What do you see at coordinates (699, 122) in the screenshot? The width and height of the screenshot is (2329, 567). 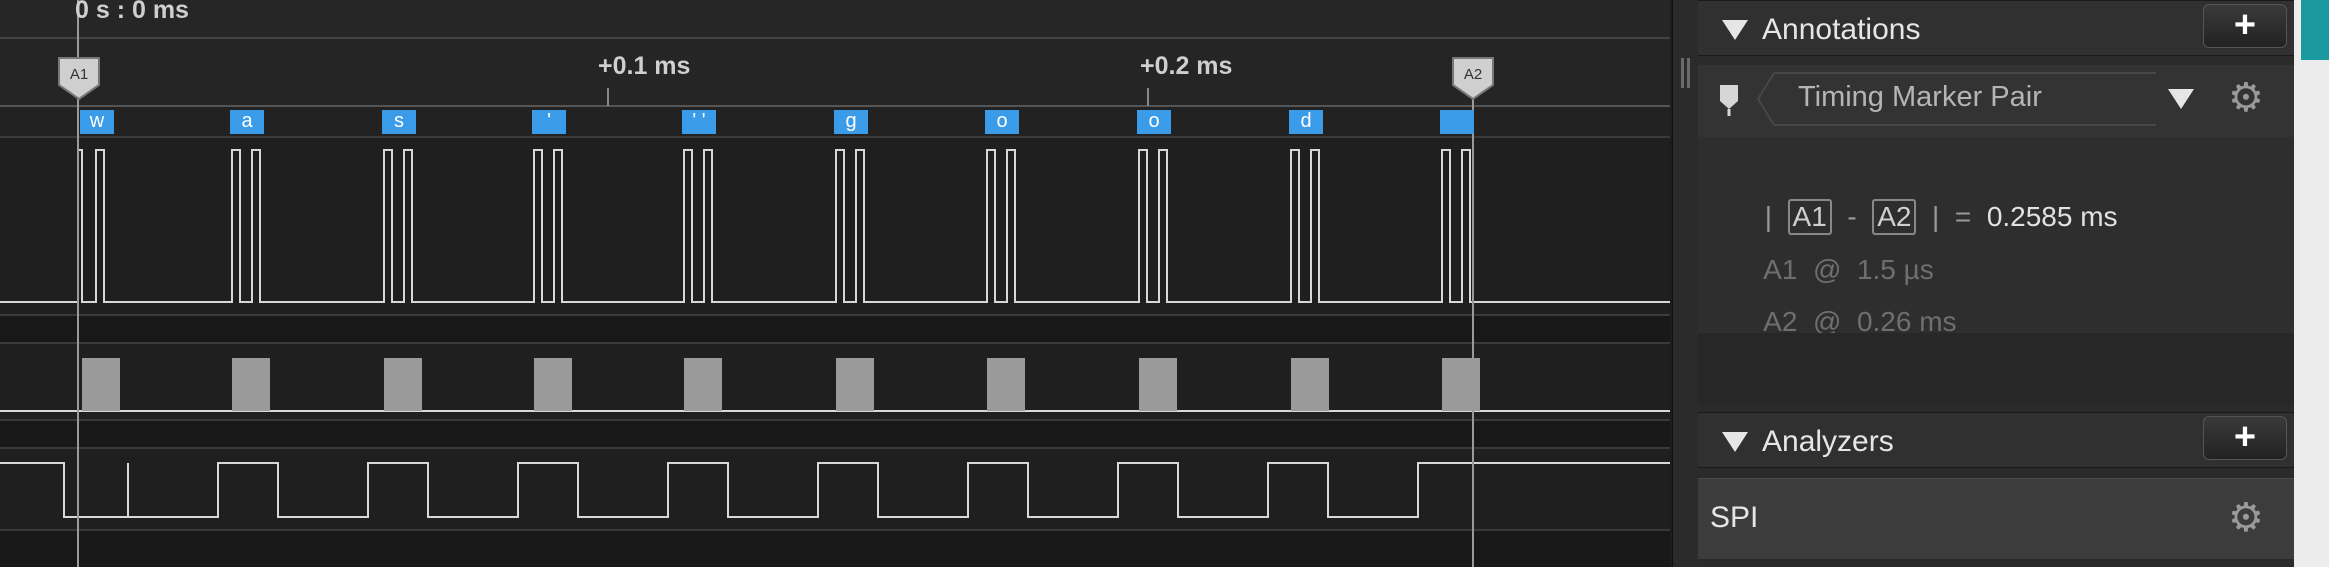 I see `decoded-byte-chip: ' '` at bounding box center [699, 122].